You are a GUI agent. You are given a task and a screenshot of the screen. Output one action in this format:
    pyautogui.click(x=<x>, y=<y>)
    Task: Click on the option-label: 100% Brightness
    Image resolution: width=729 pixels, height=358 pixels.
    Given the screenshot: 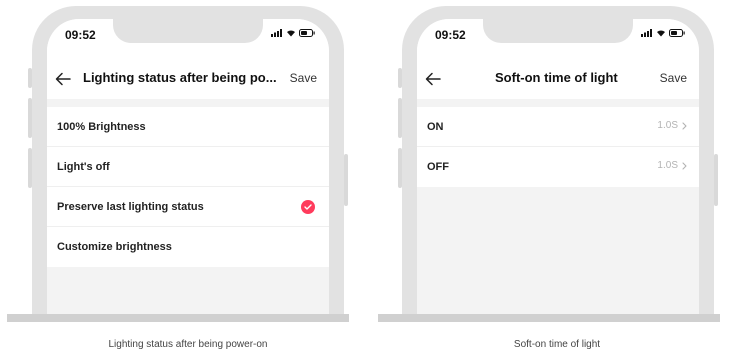 What is the action you would take?
    pyautogui.click(x=101, y=126)
    